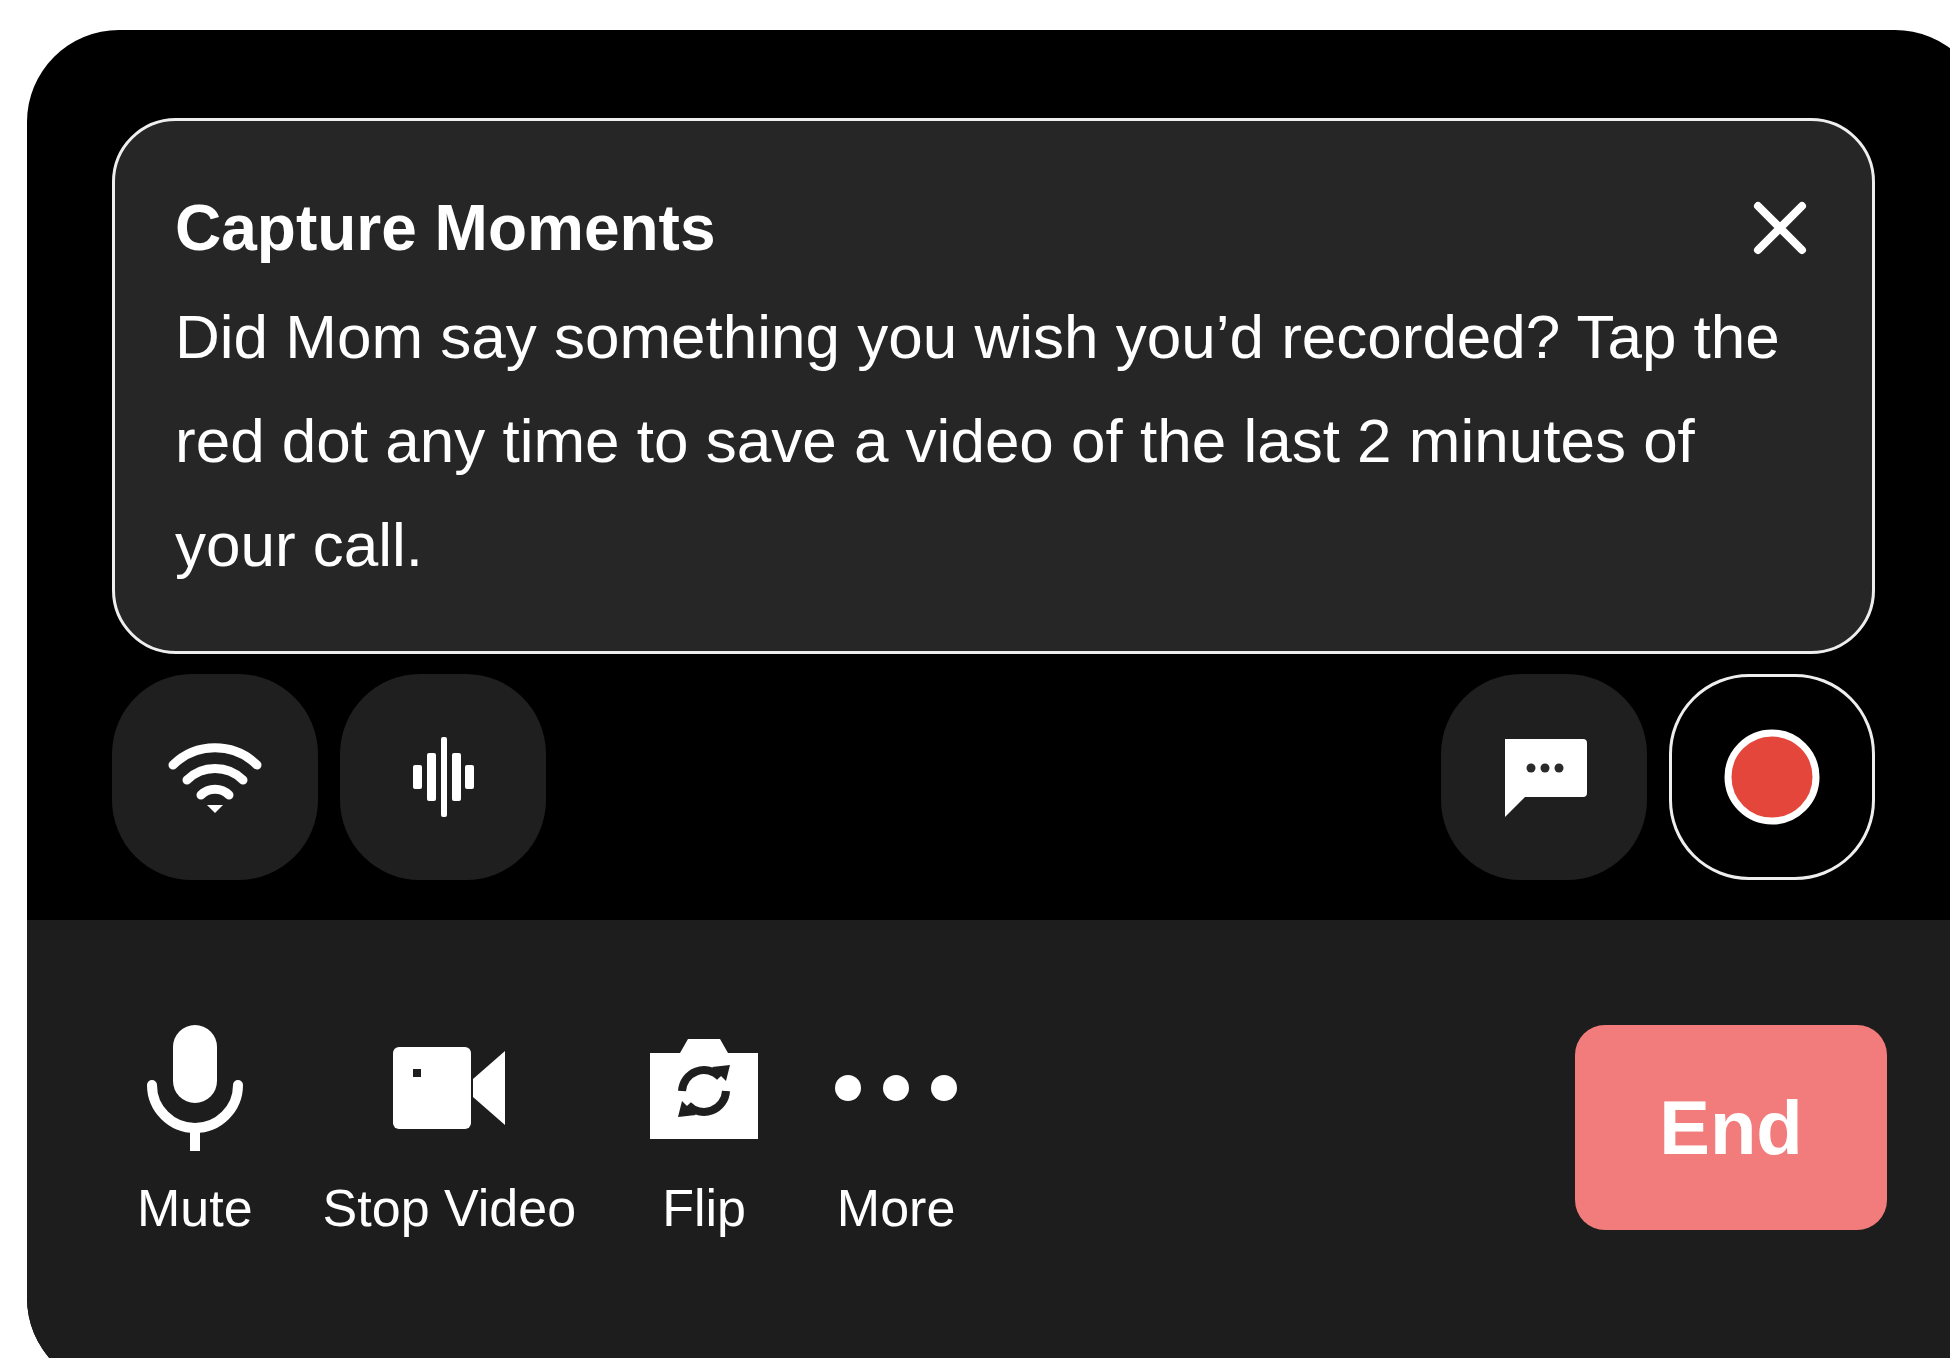 The image size is (1950, 1358). I want to click on more-button: More, so click(896, 1126).